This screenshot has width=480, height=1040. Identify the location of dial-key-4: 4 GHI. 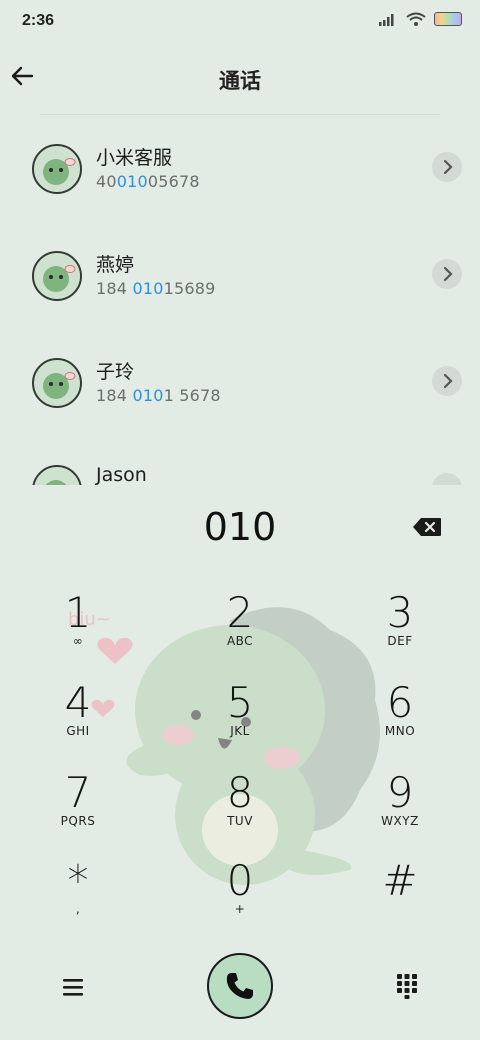
(78, 720).